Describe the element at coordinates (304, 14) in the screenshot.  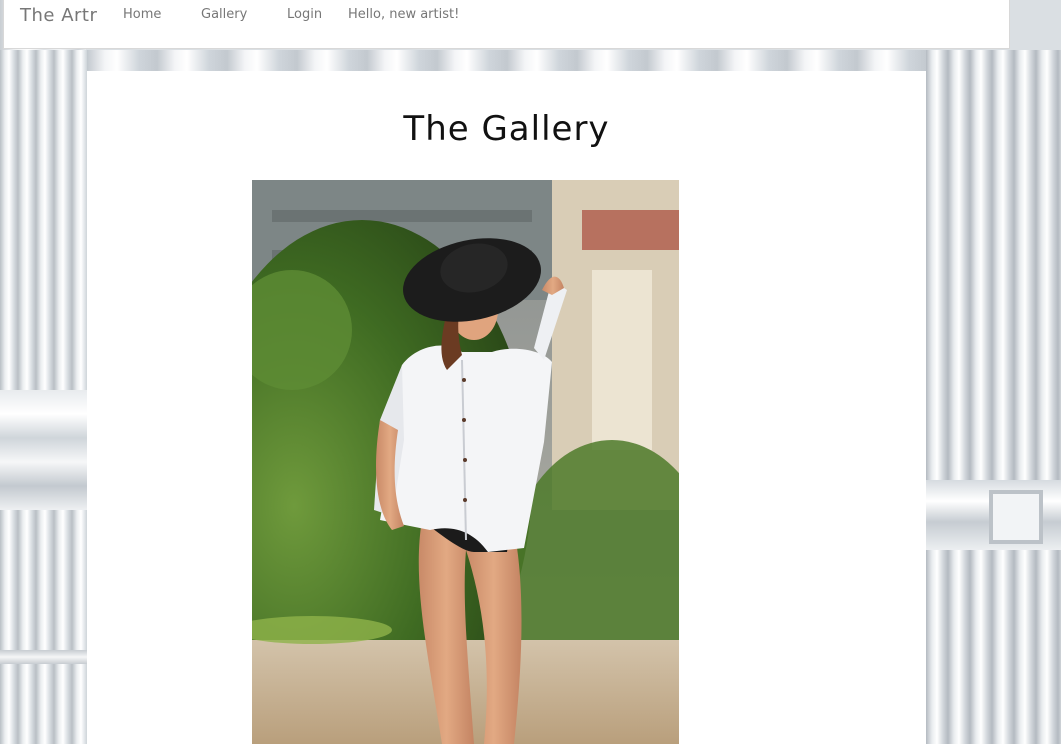
I see `nav-login-link: Login` at that location.